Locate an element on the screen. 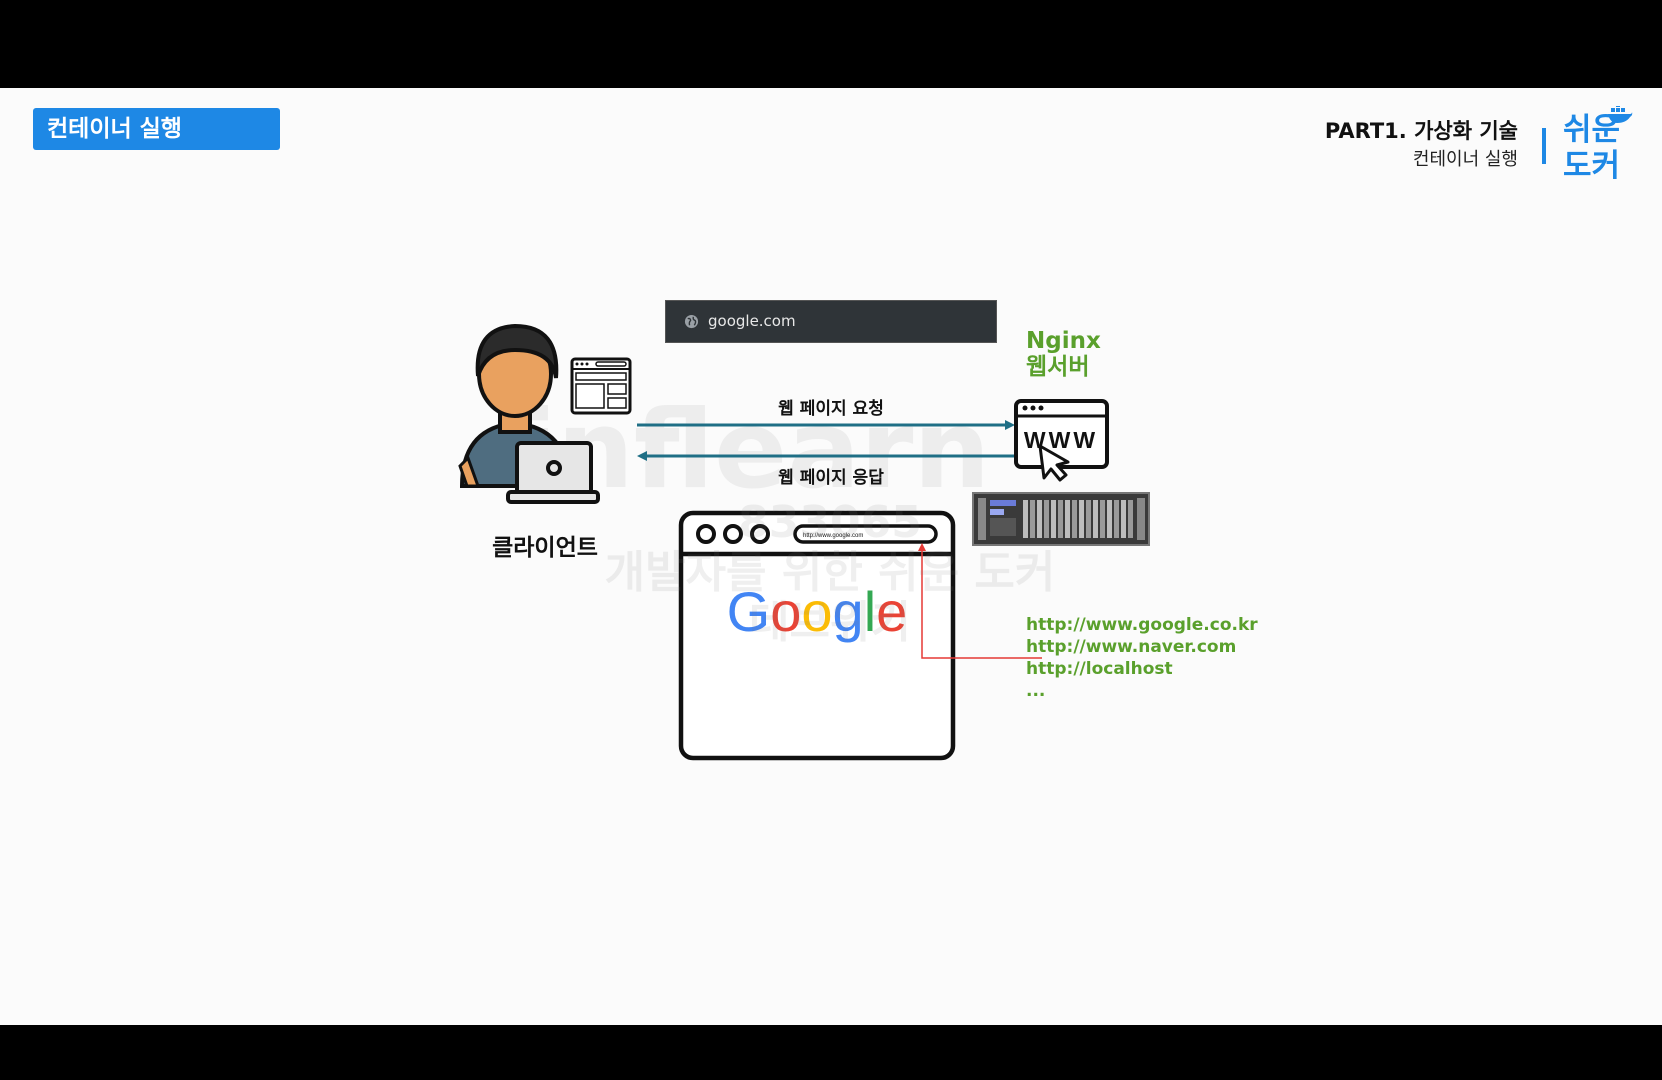 This screenshot has height=1080, width=1662. laptop-icon is located at coordinates (553, 472).